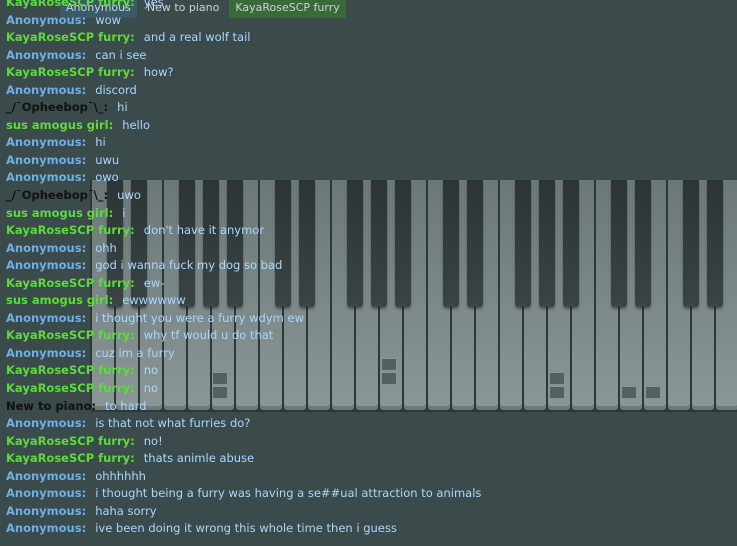 The height and width of the screenshot is (546, 737). I want to click on chat-nick: New to piano:, so click(51, 406).